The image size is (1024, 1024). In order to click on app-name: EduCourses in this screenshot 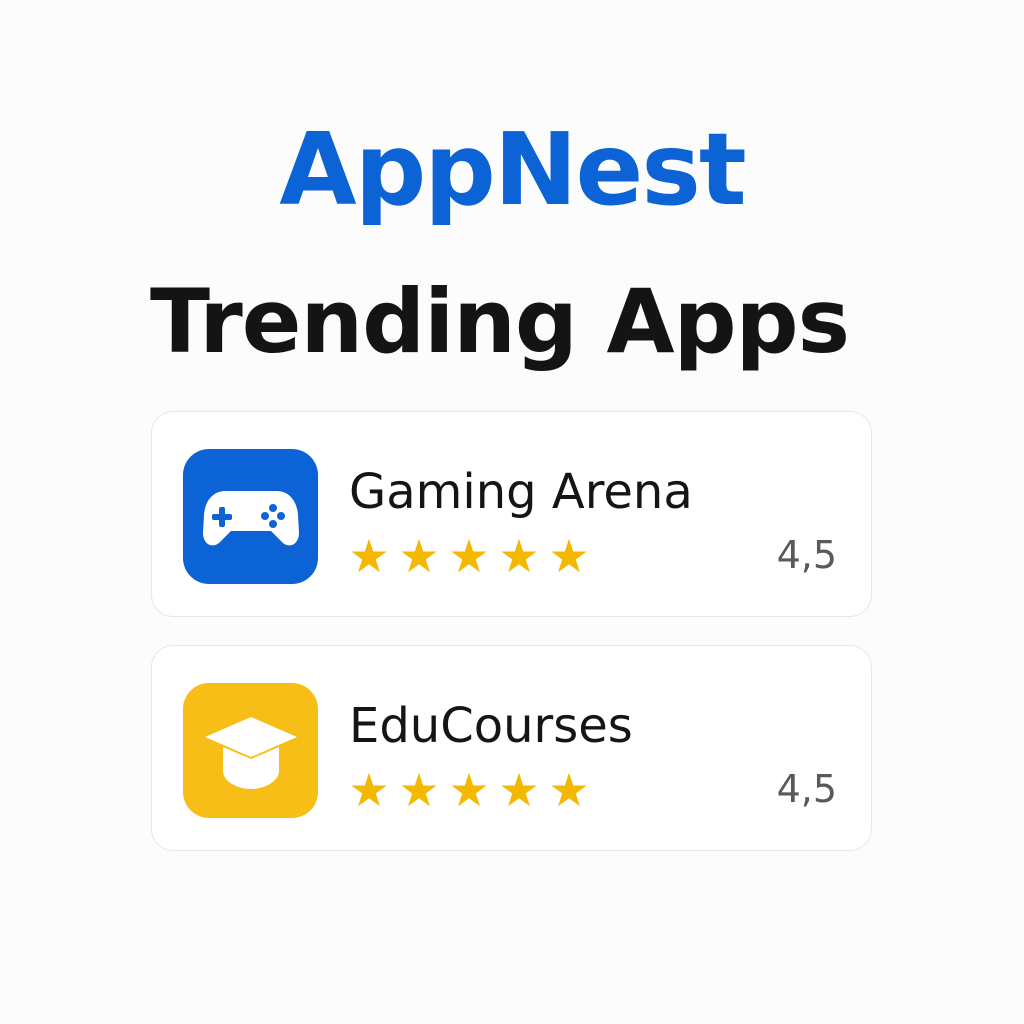, I will do `click(491, 726)`.